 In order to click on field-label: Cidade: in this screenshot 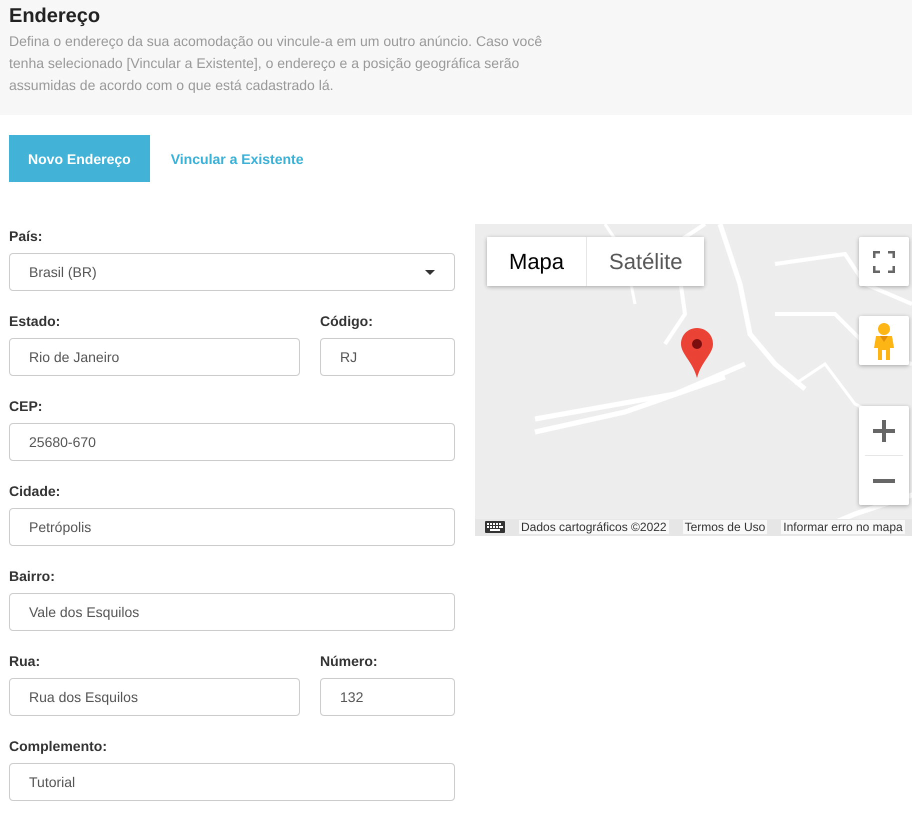, I will do `click(35, 491)`.